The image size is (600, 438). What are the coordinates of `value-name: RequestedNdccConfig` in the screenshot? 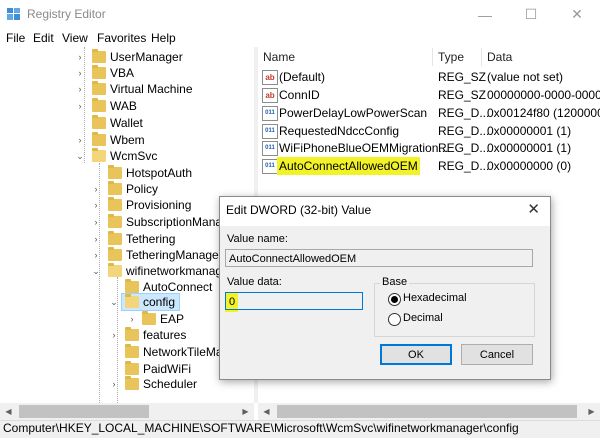 It's located at (339, 131).